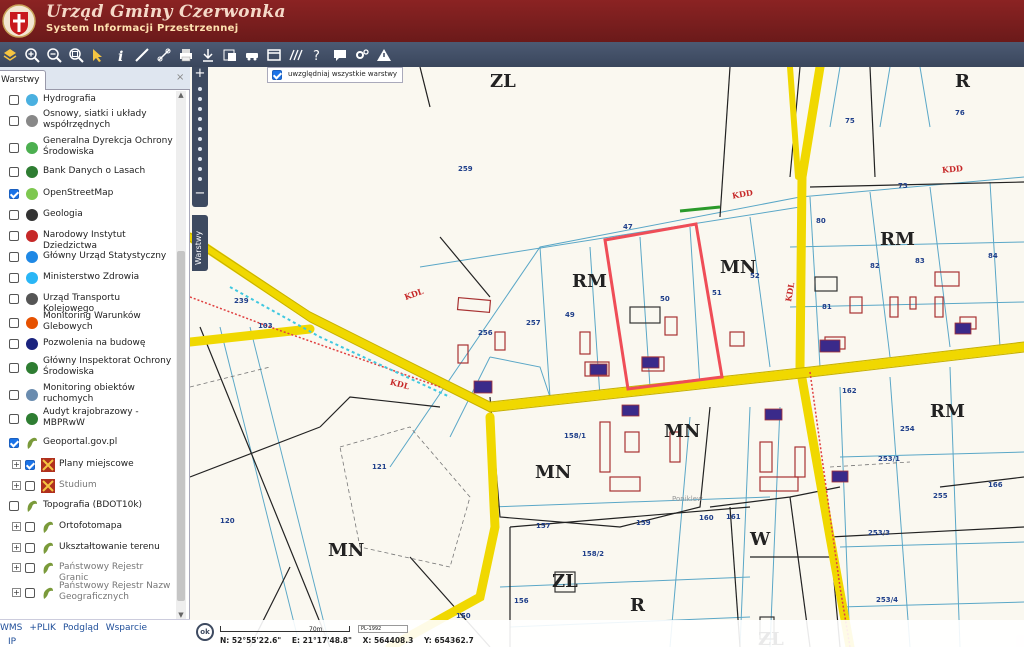 This screenshot has width=1024, height=647. What do you see at coordinates (205, 632) in the screenshot?
I see `ok-button: ok` at bounding box center [205, 632].